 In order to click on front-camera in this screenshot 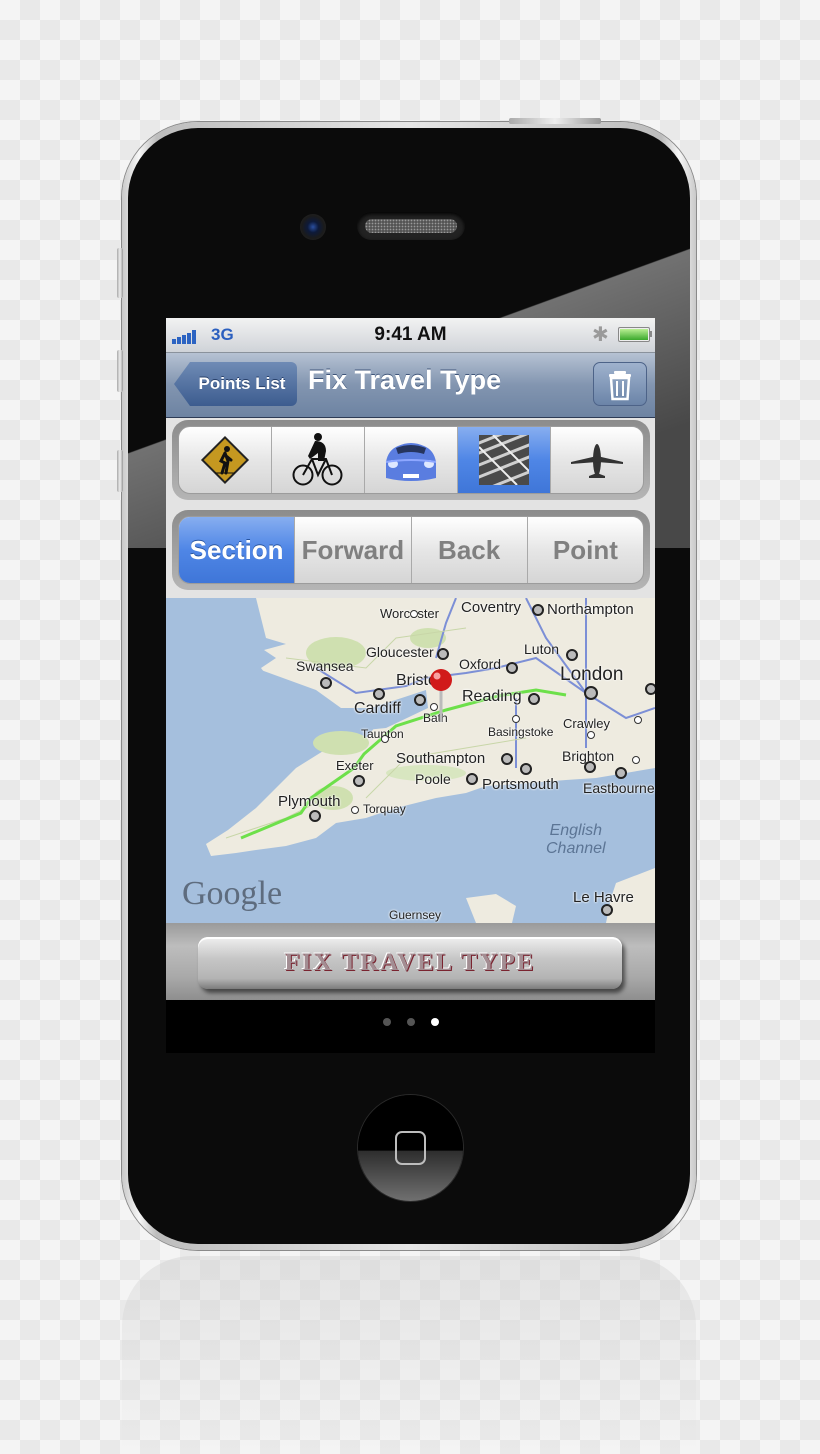, I will do `click(313, 227)`.